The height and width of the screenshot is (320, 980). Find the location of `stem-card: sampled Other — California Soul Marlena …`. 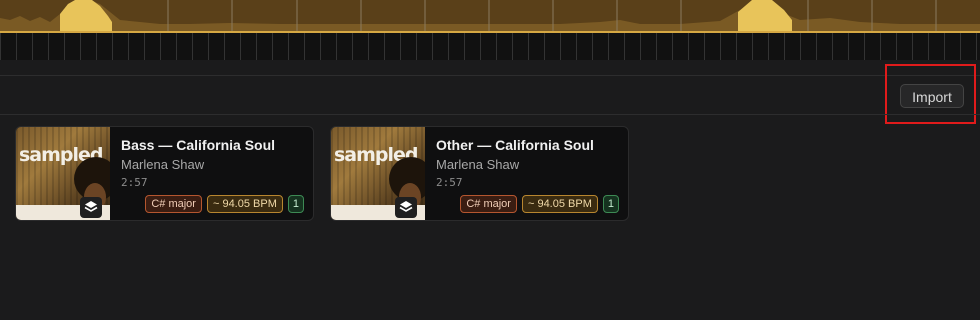

stem-card: sampled Other — California Soul Marlena … is located at coordinates (479, 173).